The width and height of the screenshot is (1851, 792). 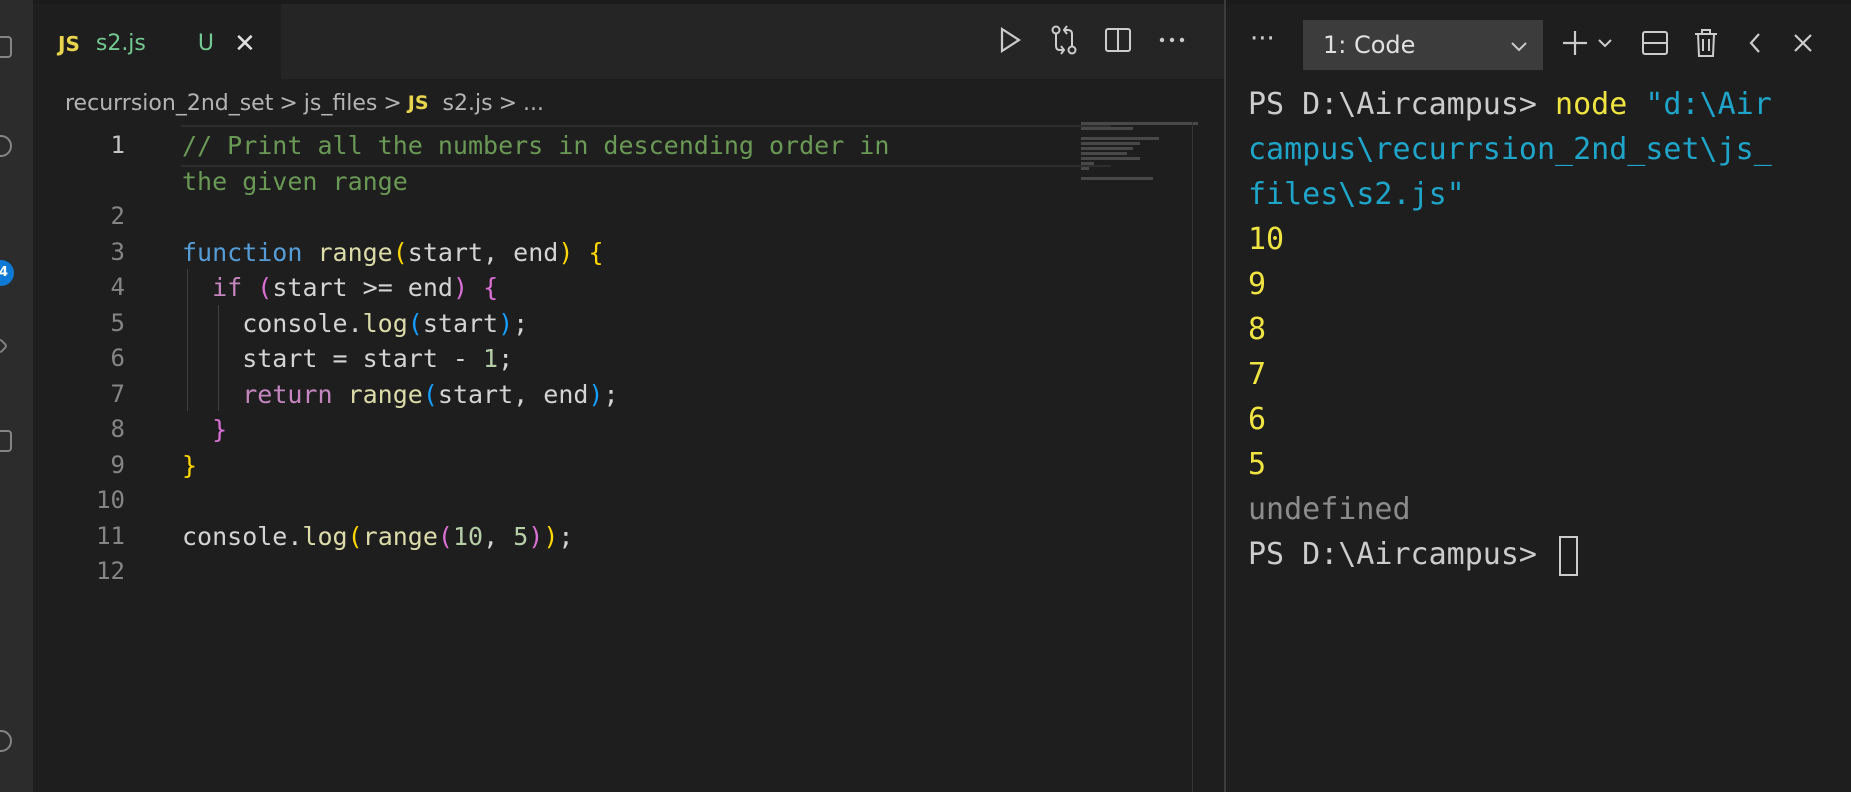 I want to click on plus-icon, so click(x=1575, y=43).